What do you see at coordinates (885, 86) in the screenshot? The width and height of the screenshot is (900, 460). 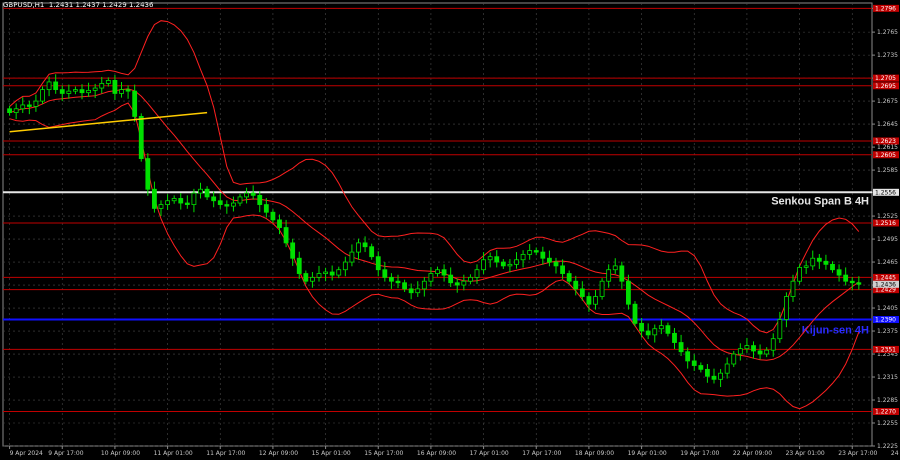 I see `level-price-label: 1.2695` at bounding box center [885, 86].